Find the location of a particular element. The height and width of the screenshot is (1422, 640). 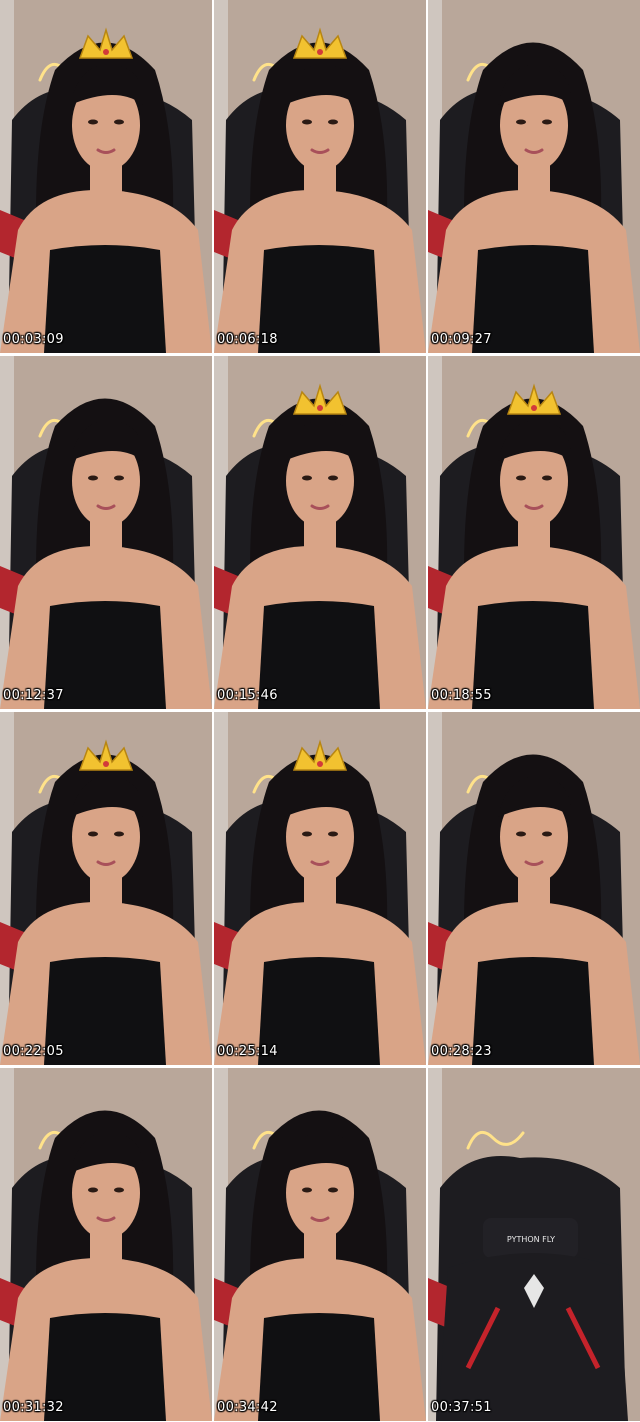

timestamp: 00:31:32 is located at coordinates (33, 1407).